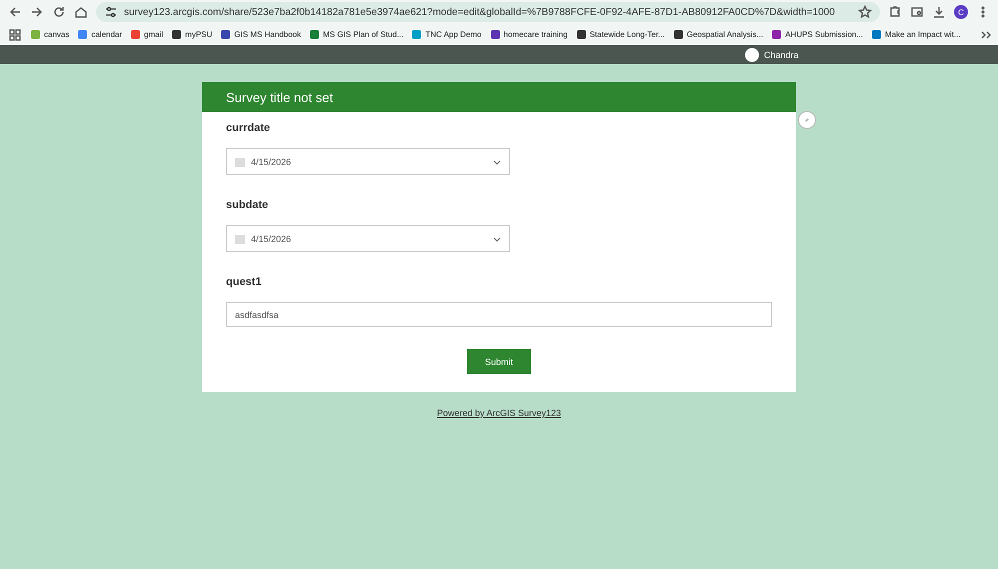 This screenshot has height=569, width=998. Describe the element at coordinates (529, 34) in the screenshot. I see `bookmark: homecare training` at that location.